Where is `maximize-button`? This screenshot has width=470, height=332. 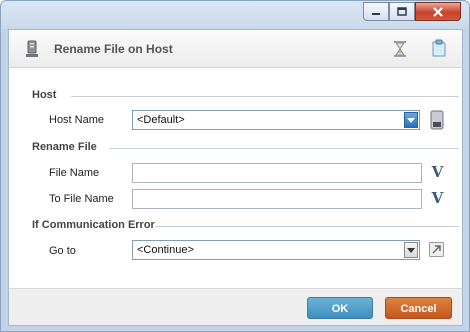
maximize-button is located at coordinates (402, 11).